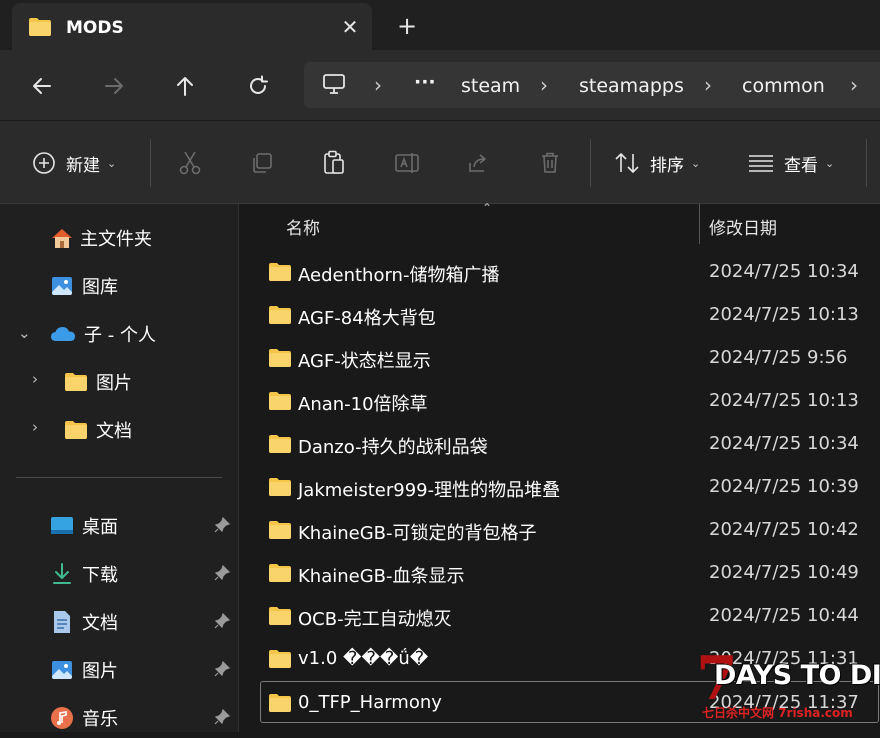  What do you see at coordinates (570, 358) in the screenshot?
I see `file-row: AGF-状态栏显示 2024/7/25 9:56` at bounding box center [570, 358].